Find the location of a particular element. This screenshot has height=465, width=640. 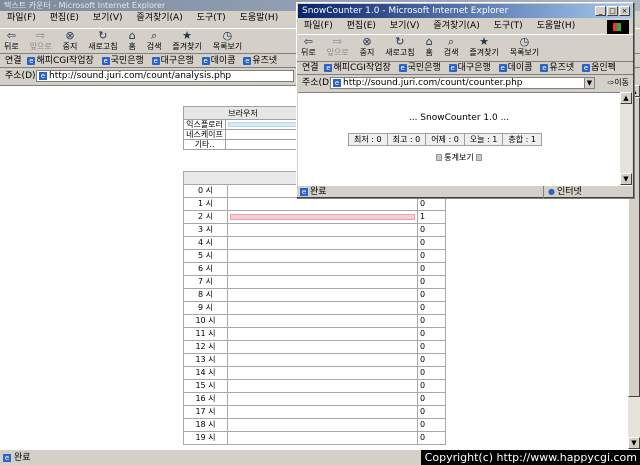

browser-bar-cell is located at coordinates (264, 134).